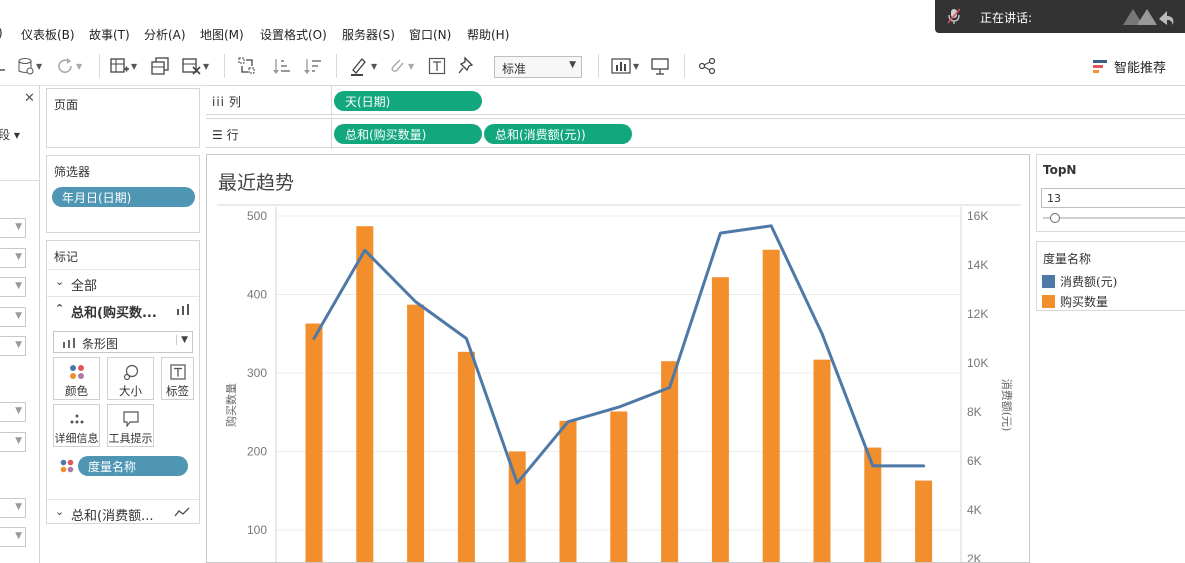  Describe the element at coordinates (977, 314) in the screenshot. I see `y2-tick-label: 12K` at that location.